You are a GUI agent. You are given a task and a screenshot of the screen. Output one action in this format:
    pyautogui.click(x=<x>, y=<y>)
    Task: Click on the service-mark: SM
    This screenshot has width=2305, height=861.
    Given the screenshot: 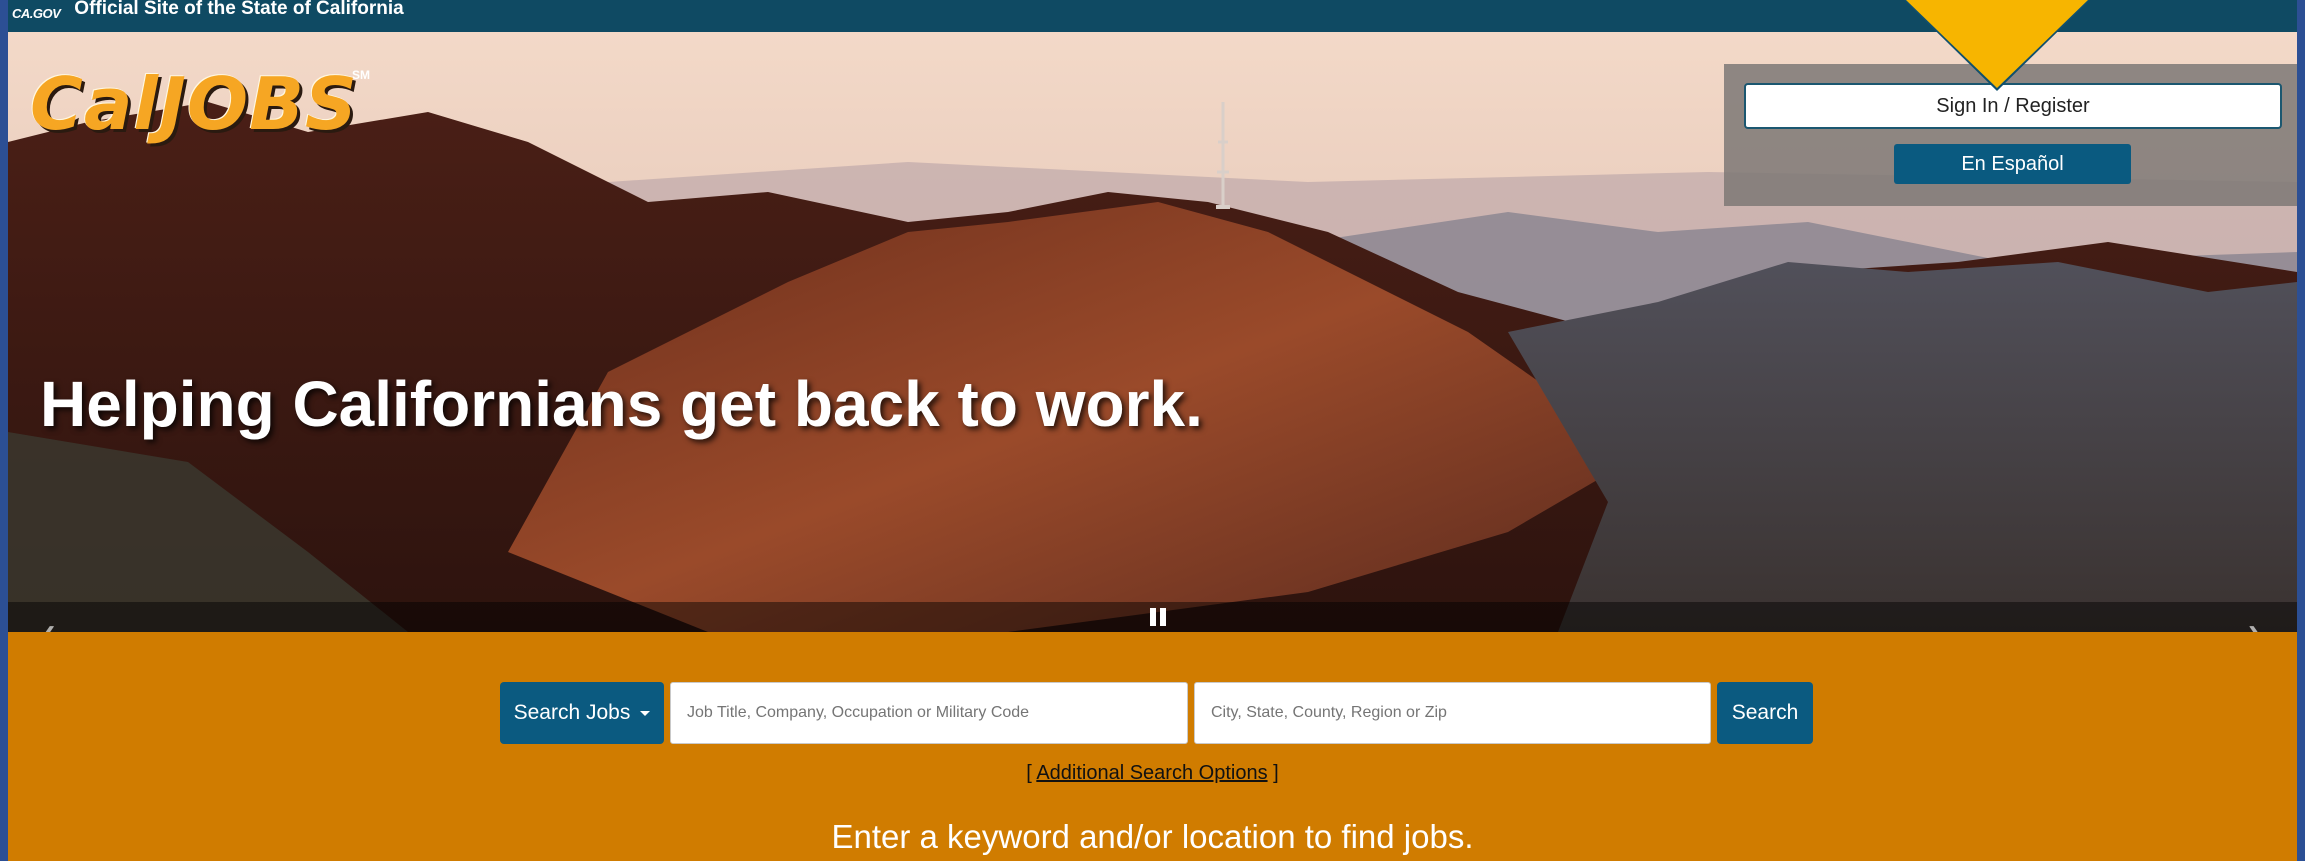 What is the action you would take?
    pyautogui.click(x=361, y=75)
    